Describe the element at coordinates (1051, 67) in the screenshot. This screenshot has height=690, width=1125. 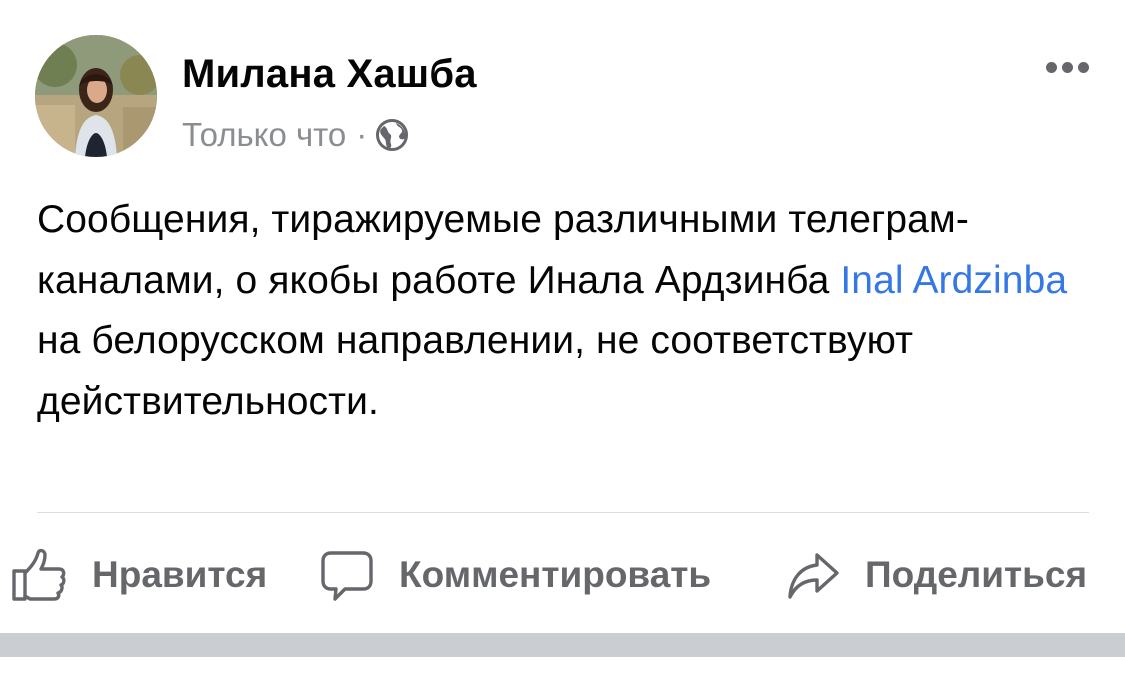
I see `more-dots-icon` at that location.